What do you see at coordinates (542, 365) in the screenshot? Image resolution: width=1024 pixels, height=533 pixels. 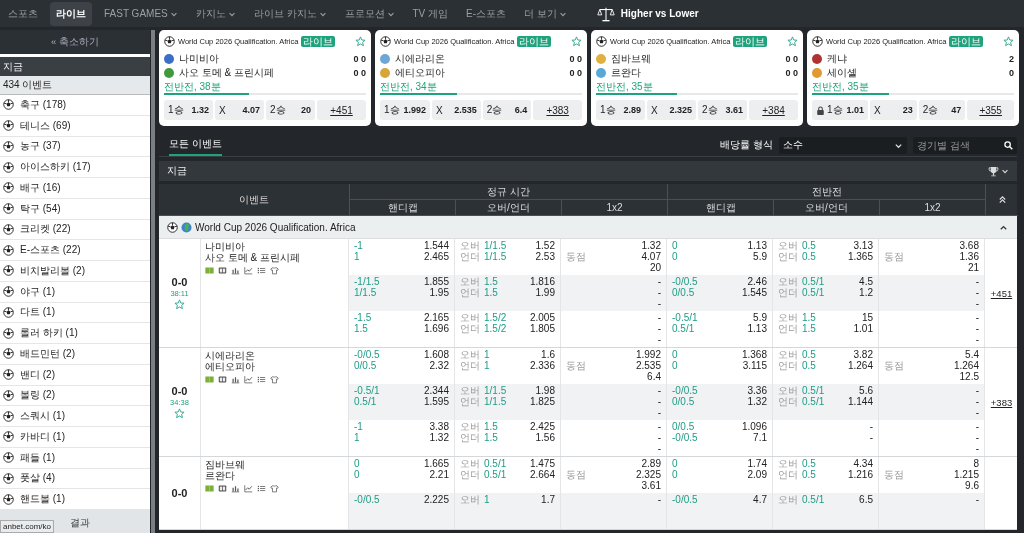 I see `odds-value: 2.336` at bounding box center [542, 365].